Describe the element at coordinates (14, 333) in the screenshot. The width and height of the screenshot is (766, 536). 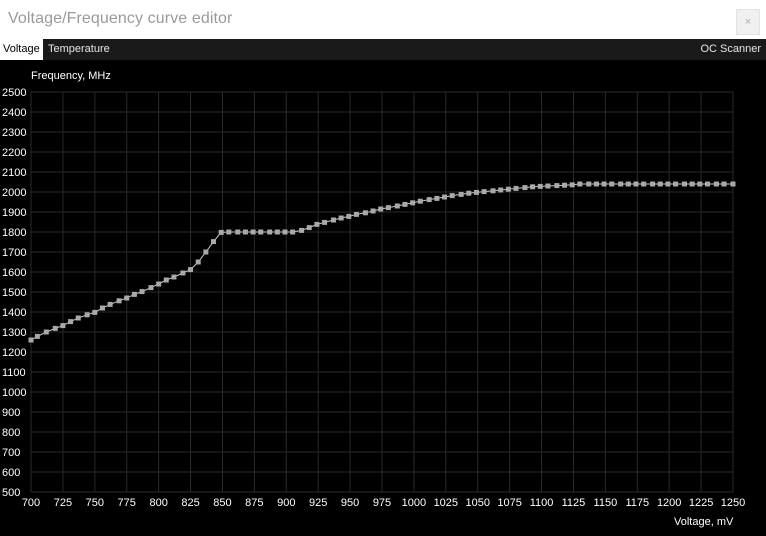
I see `y-tick-label: 1300` at that location.